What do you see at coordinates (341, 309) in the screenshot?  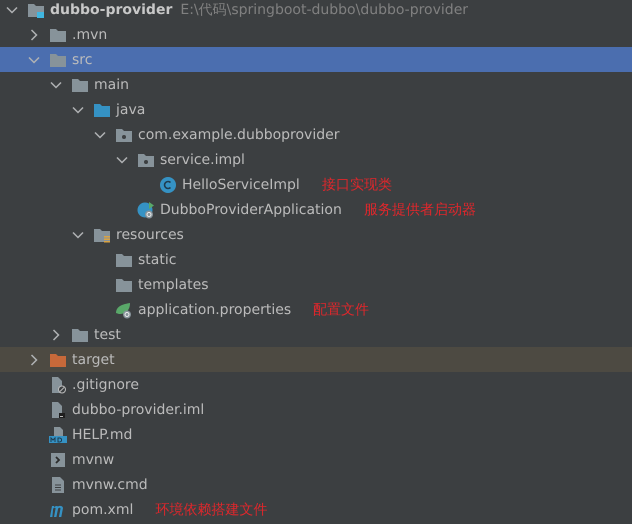 I see `annotation: 配置文件` at bounding box center [341, 309].